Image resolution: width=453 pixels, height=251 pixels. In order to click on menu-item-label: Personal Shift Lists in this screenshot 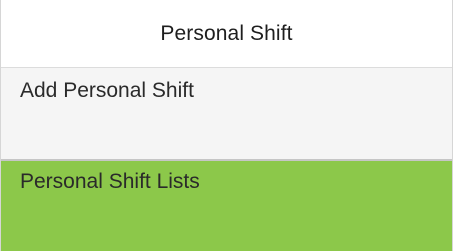, I will do `click(110, 181)`.